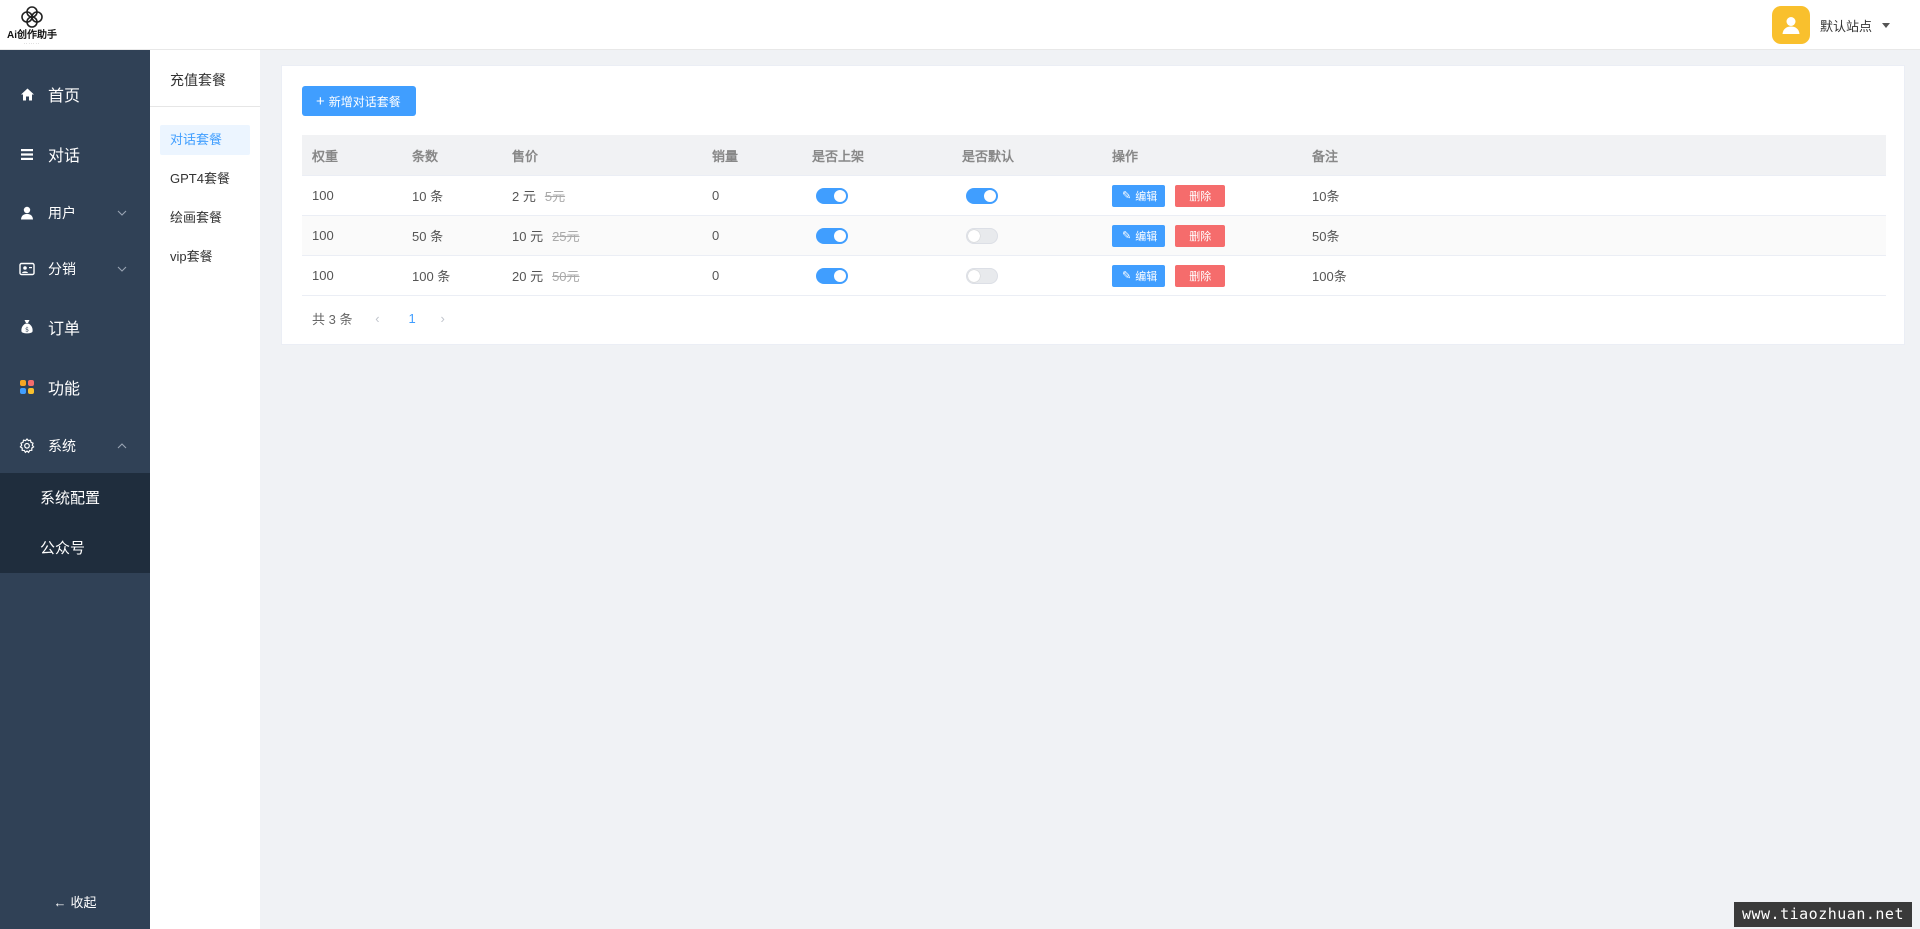 This screenshot has height=929, width=1920. What do you see at coordinates (431, 276) in the screenshot?
I see `cell-count: 100 条` at bounding box center [431, 276].